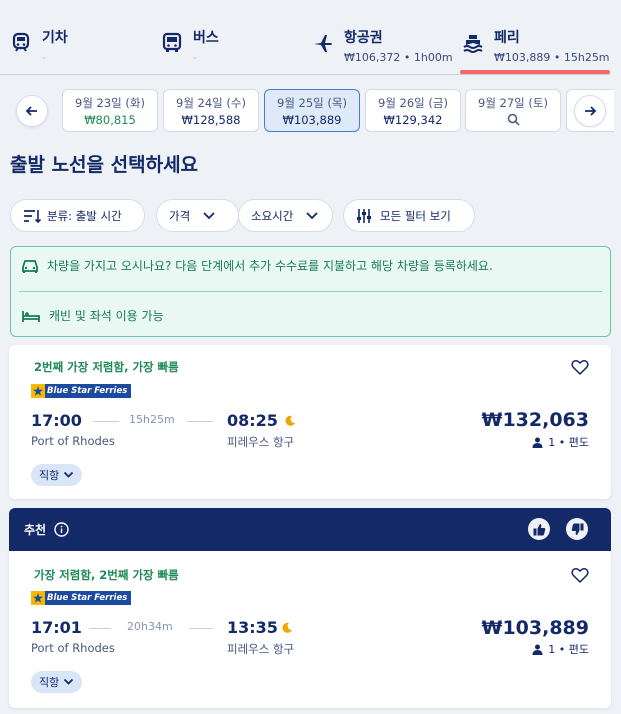 This screenshot has width=621, height=714. What do you see at coordinates (552, 57) in the screenshot?
I see `tab-ferry-price: ₩103,889 • 15h25m` at bounding box center [552, 57].